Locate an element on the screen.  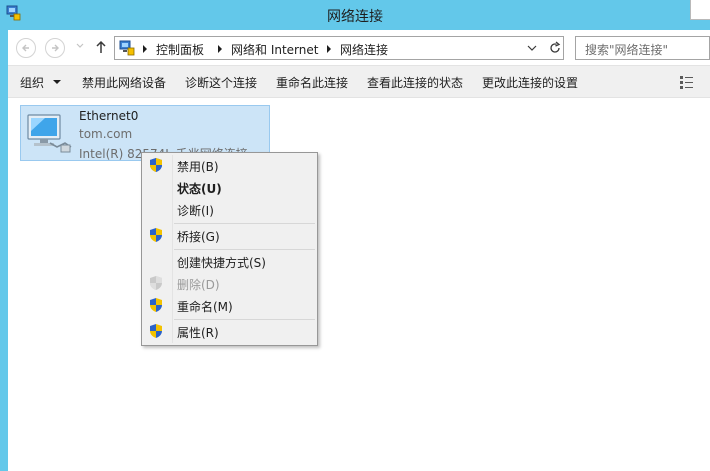
search-placeholder: 搜索"网络连接" is located at coordinates (627, 50).